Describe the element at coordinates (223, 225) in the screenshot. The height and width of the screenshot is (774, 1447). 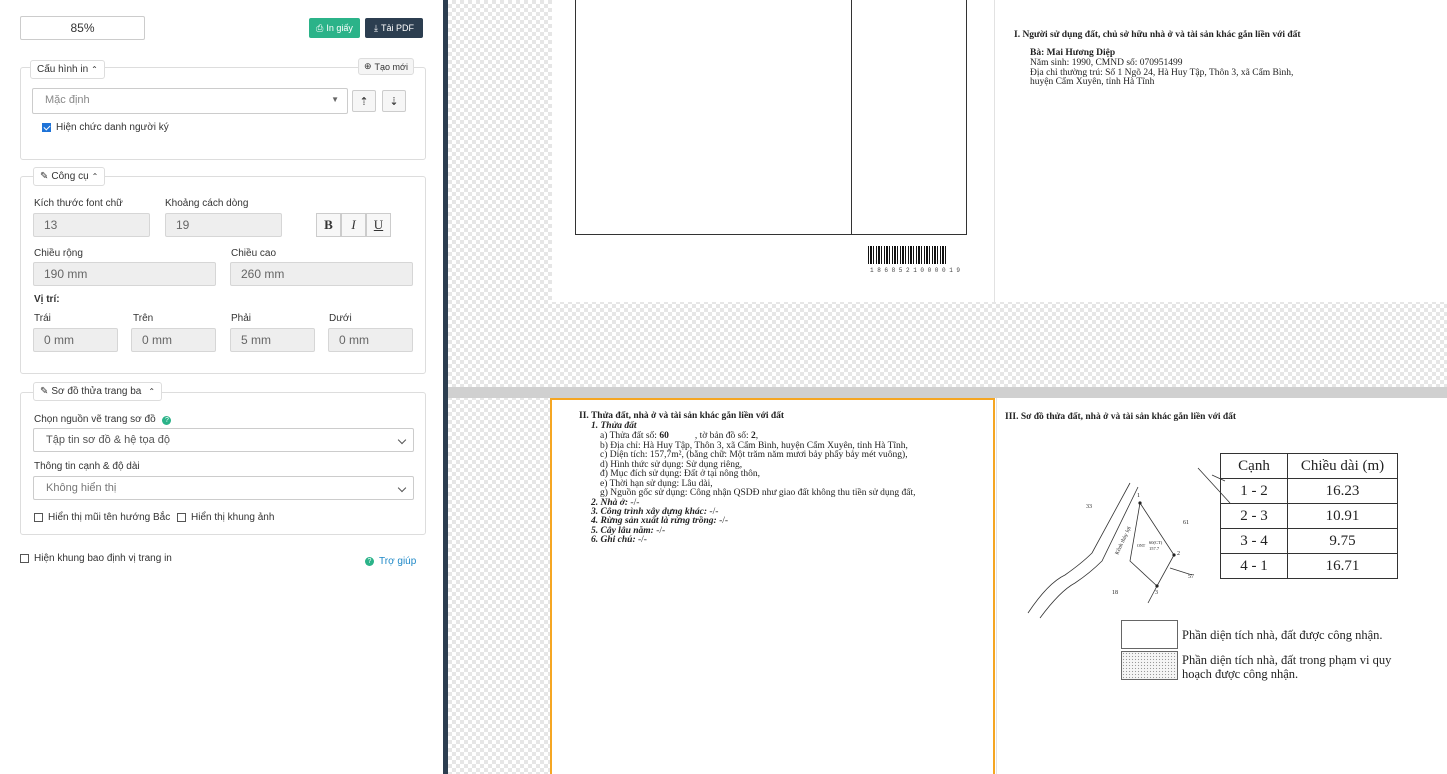
I see `line-spacing-input: 19` at that location.